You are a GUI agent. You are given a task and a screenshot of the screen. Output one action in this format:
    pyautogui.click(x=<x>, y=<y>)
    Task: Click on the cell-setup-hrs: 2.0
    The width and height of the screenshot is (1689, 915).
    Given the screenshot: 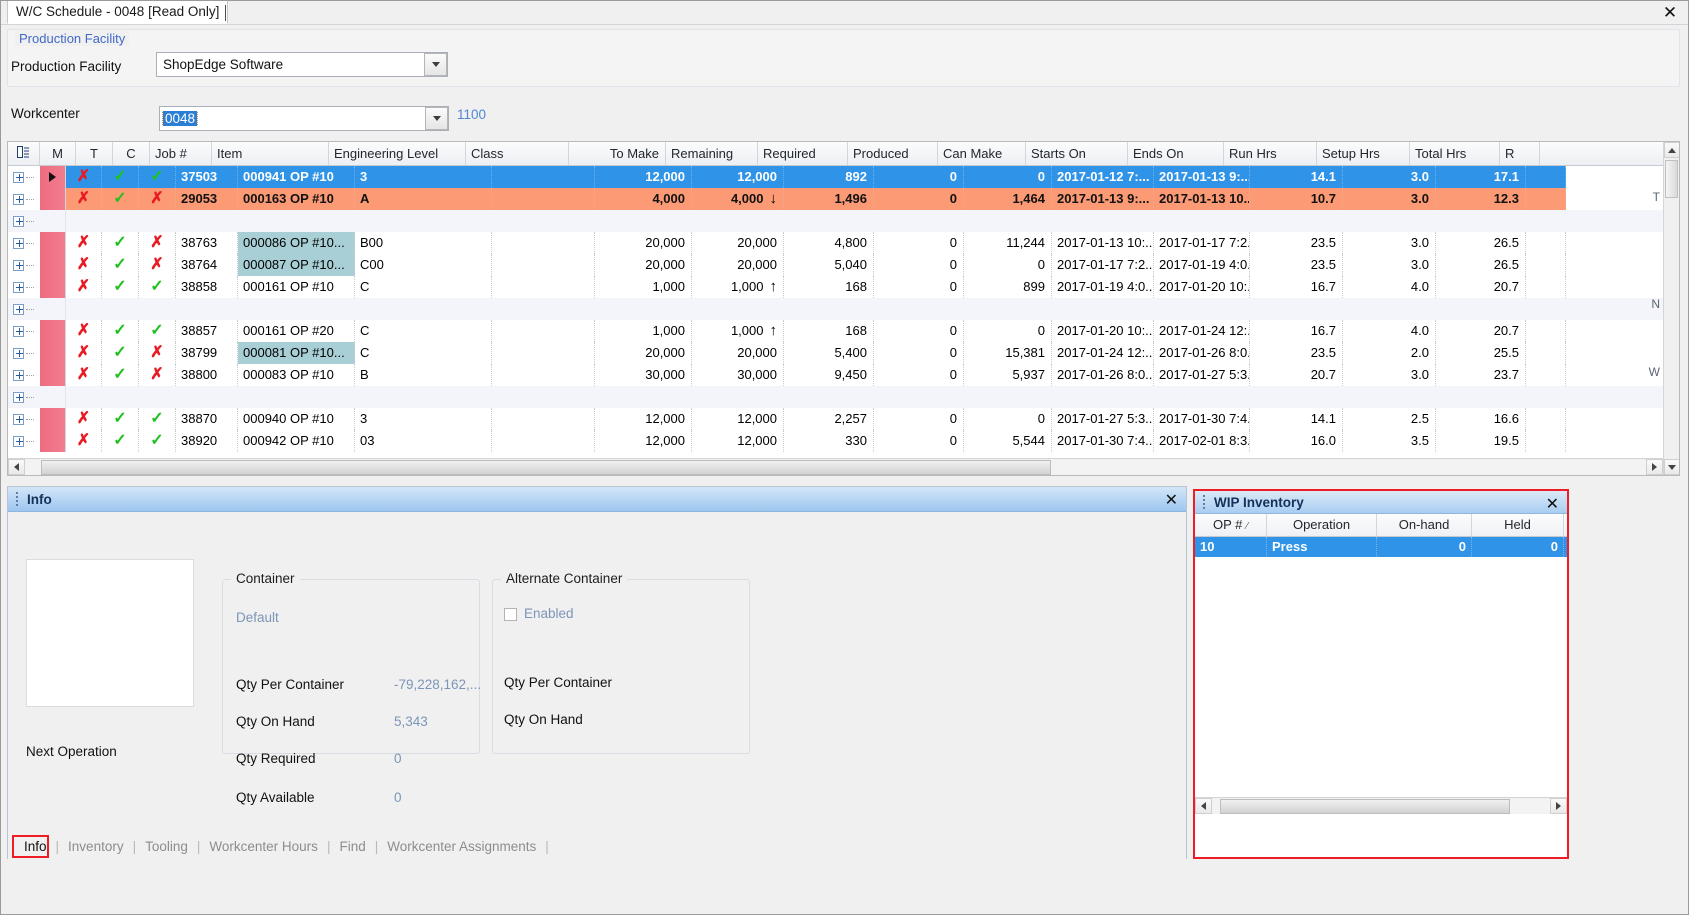 What is the action you would take?
    pyautogui.click(x=1389, y=353)
    